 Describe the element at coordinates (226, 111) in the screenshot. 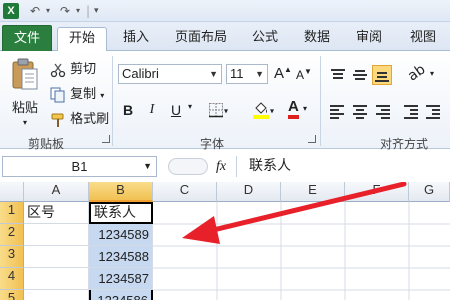

I see `borders-dropdown-icon: ▾` at that location.